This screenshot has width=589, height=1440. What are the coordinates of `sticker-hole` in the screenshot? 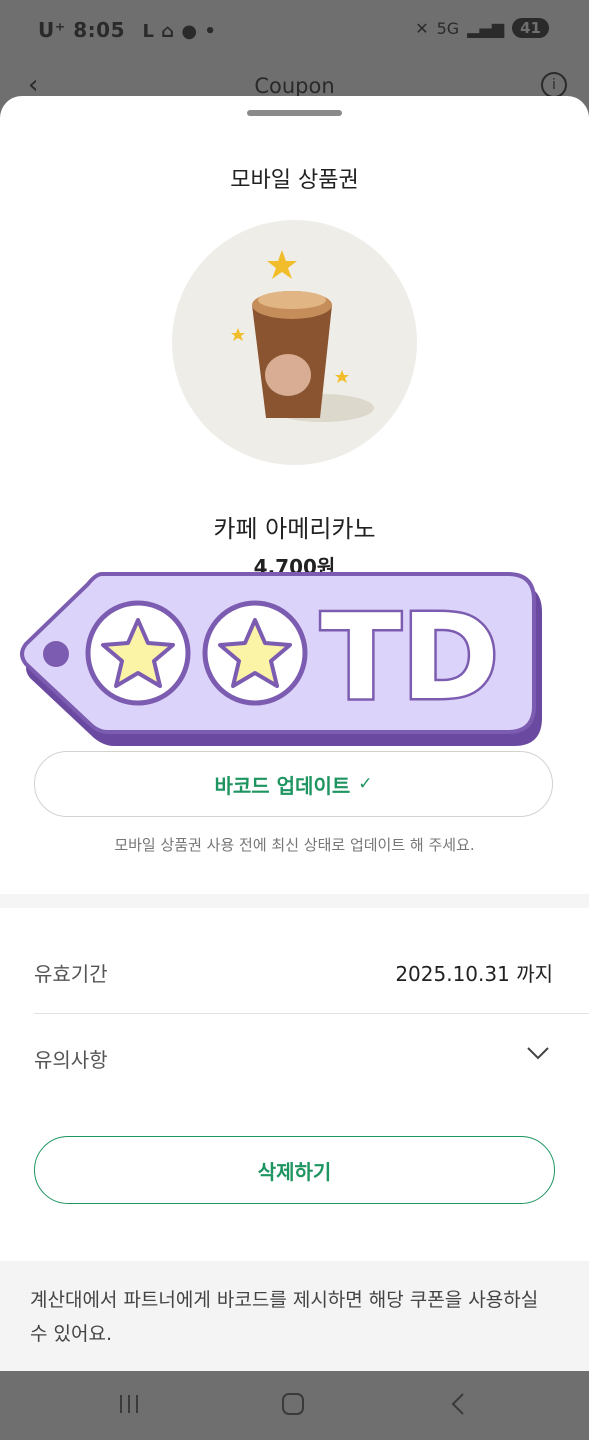 It's located at (56, 654).